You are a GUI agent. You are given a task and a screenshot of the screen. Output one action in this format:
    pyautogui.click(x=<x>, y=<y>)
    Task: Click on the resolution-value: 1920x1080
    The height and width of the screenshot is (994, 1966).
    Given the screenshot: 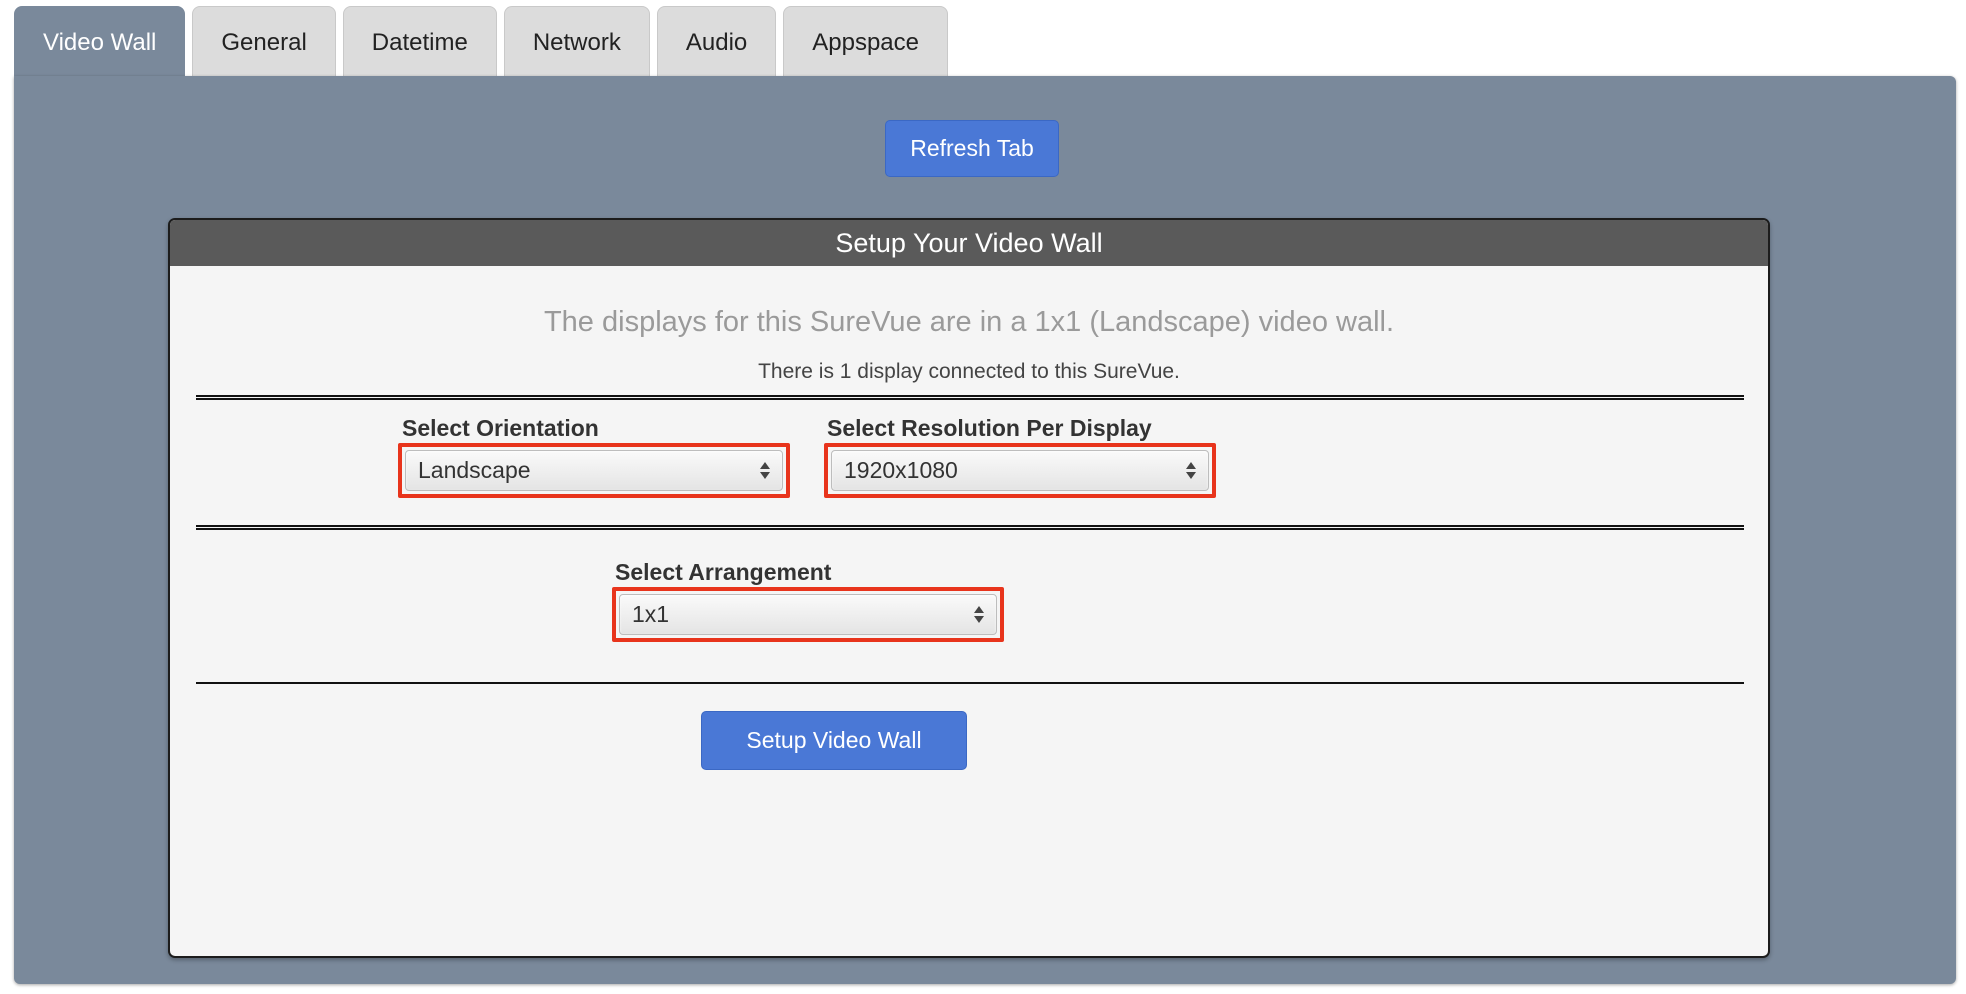 What is the action you would take?
    pyautogui.click(x=901, y=470)
    